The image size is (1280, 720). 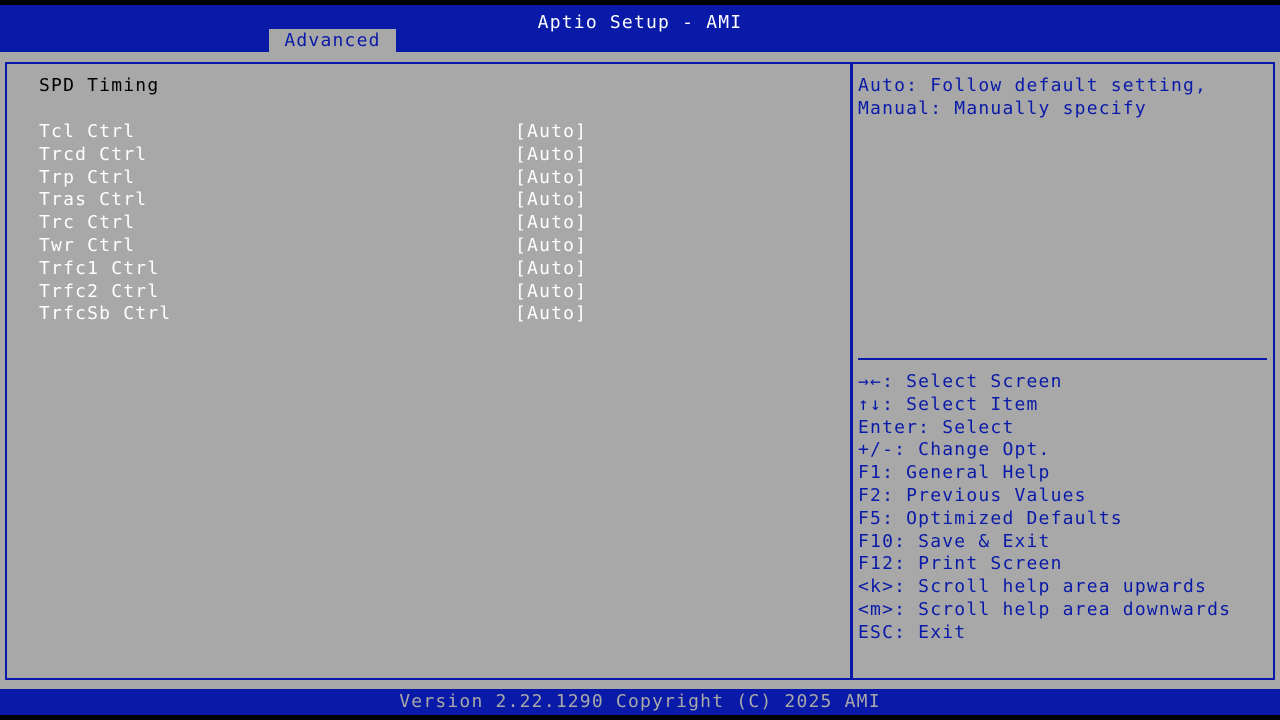 What do you see at coordinates (319, 155) in the screenshot?
I see `setting-trcd-ctrl: Trcd Ctrl [Auto]` at bounding box center [319, 155].